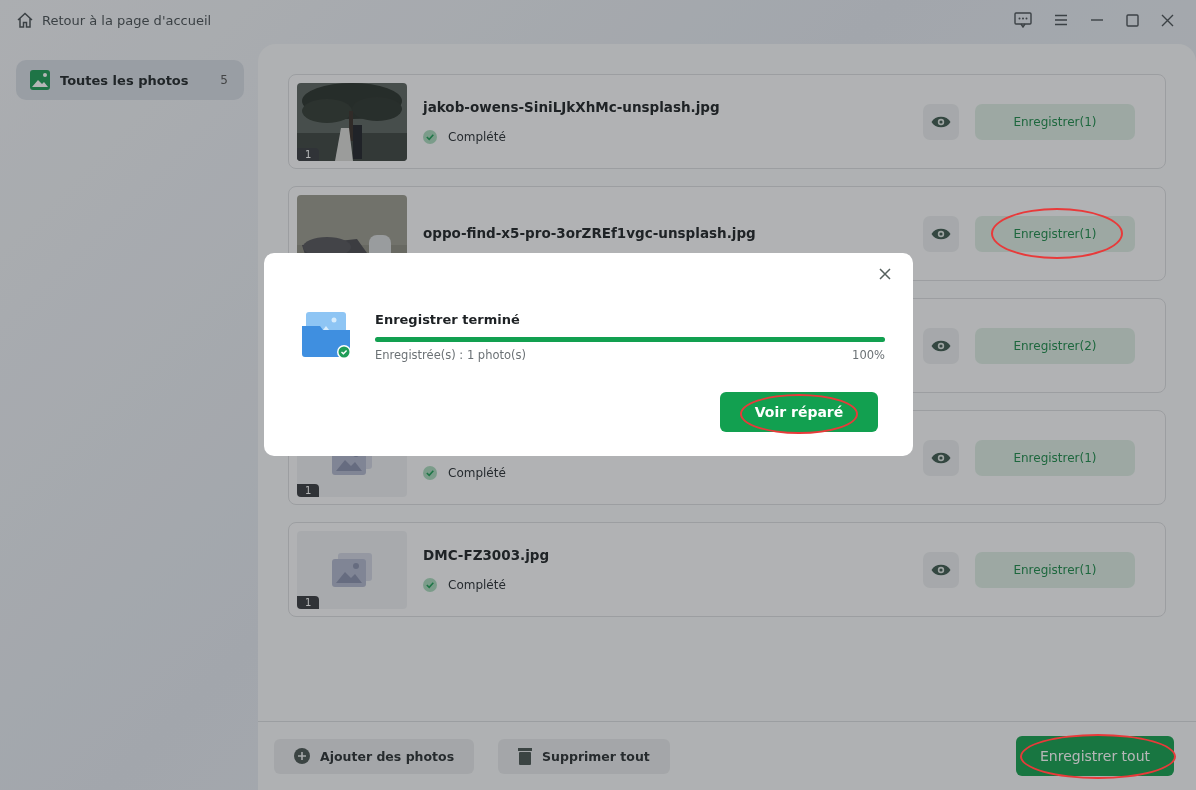 Image resolution: width=1196 pixels, height=790 pixels. I want to click on dialog-title: Enregistrer terminé, so click(448, 319).